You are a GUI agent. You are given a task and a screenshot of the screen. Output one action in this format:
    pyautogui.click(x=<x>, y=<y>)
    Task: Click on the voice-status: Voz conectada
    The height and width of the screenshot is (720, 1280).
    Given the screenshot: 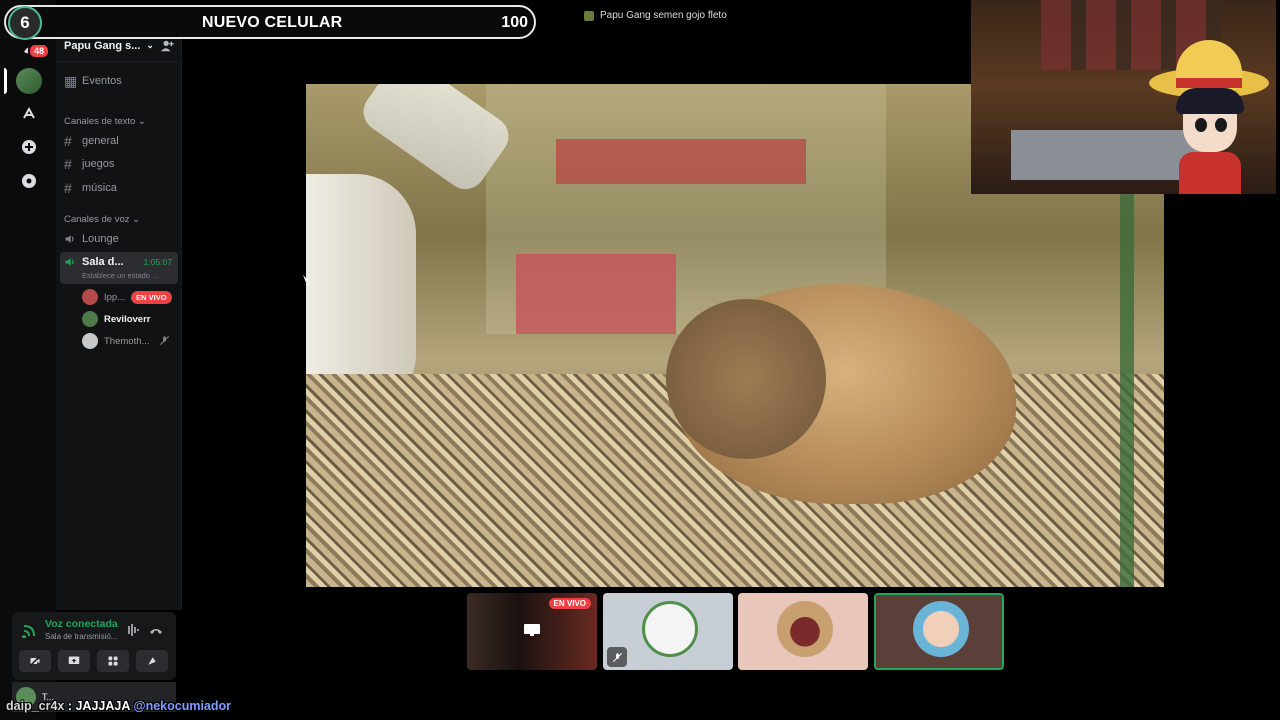 What is the action you would take?
    pyautogui.click(x=81, y=624)
    